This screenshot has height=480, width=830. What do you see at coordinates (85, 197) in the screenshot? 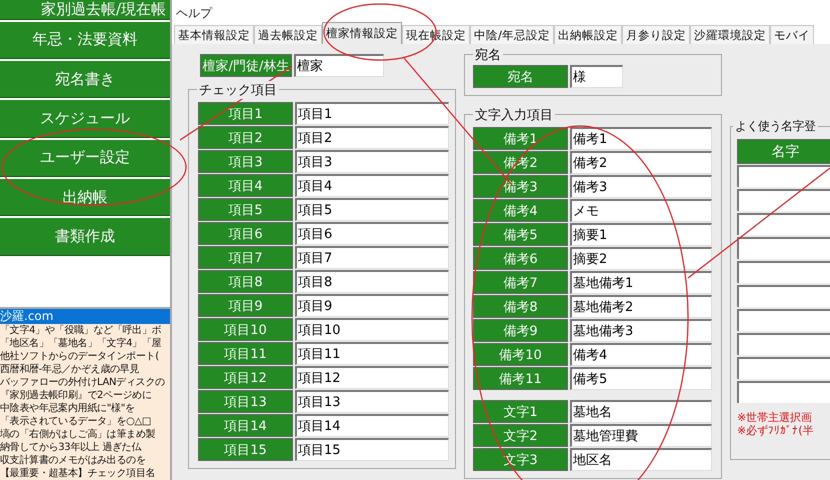
I see `sidebar-button: 出納帳` at bounding box center [85, 197].